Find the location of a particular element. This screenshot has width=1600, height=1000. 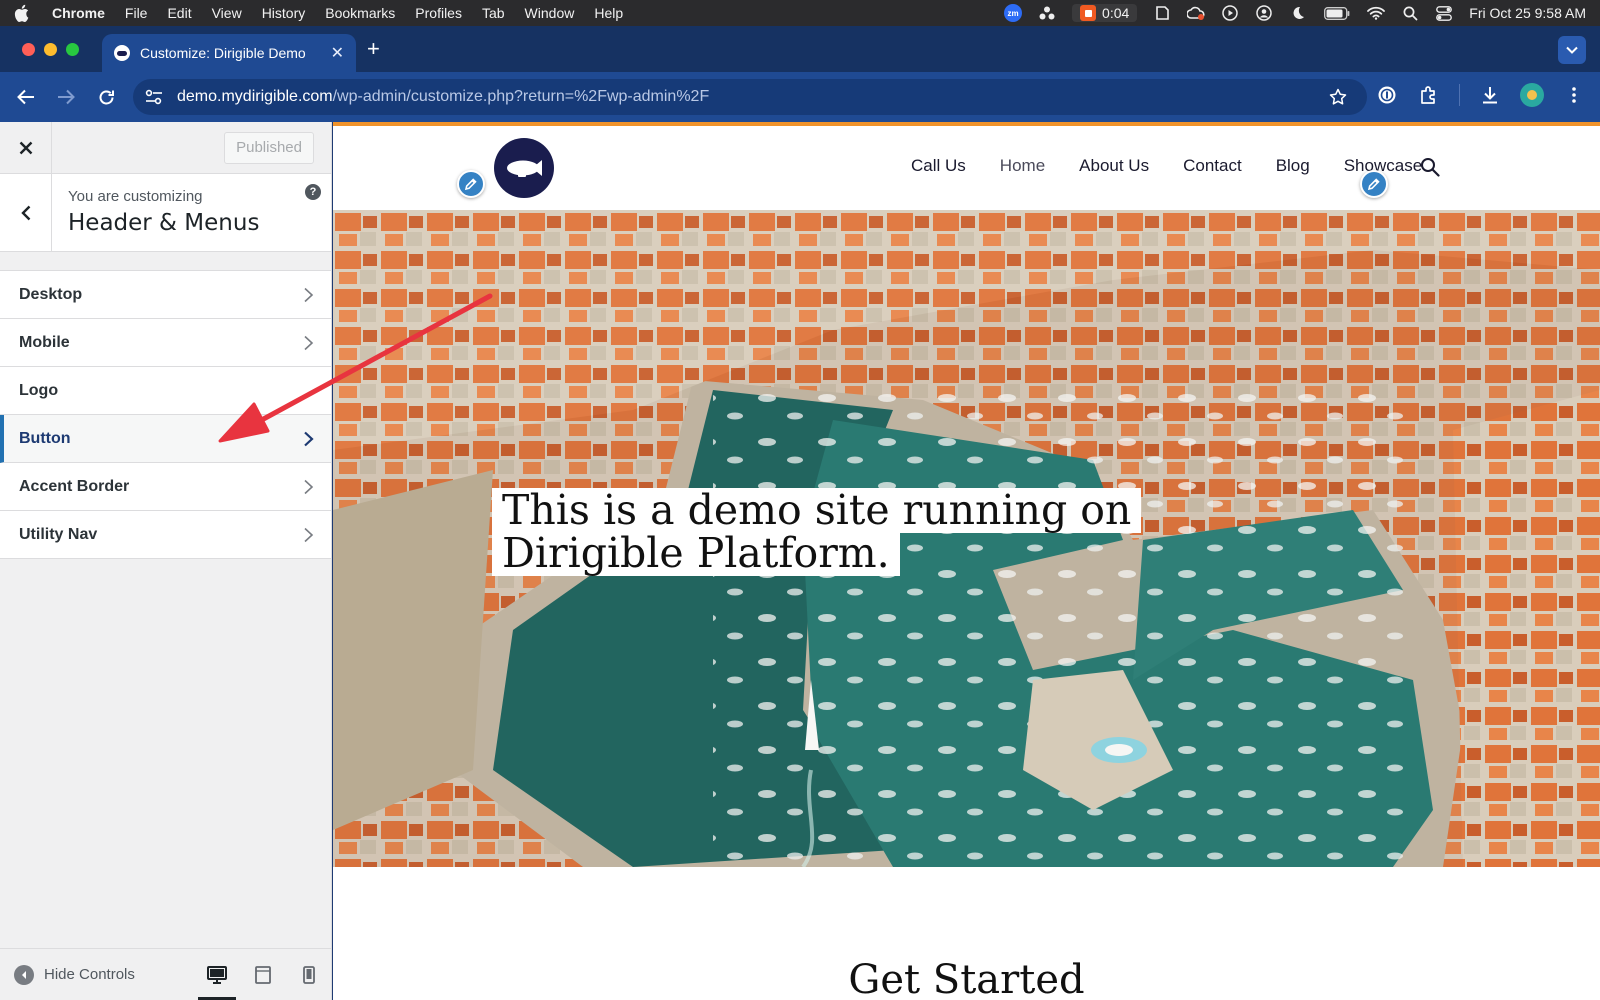

menu-file: File is located at coordinates (136, 13).